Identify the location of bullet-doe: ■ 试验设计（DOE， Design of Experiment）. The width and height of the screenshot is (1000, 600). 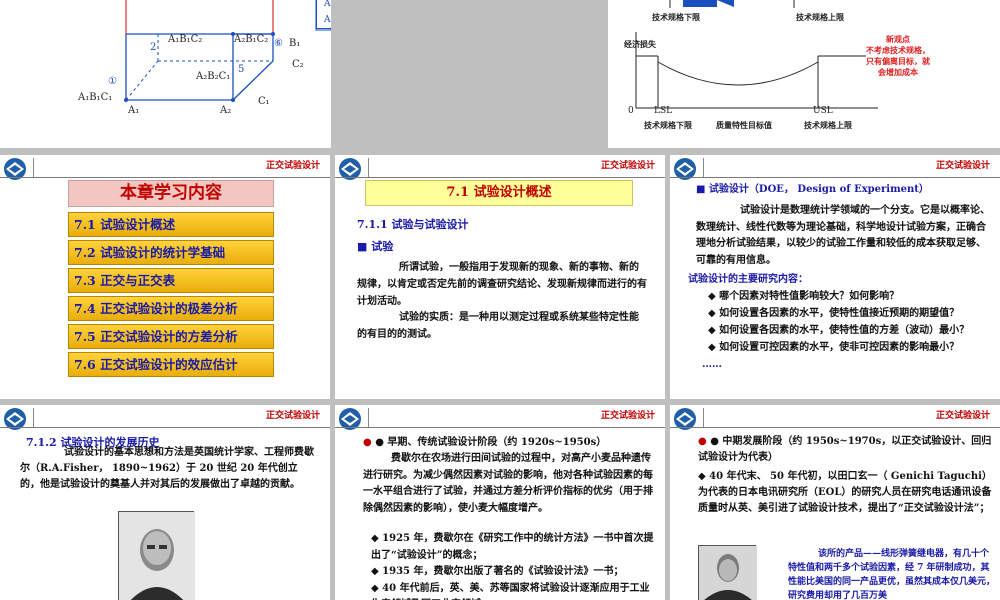
(812, 189).